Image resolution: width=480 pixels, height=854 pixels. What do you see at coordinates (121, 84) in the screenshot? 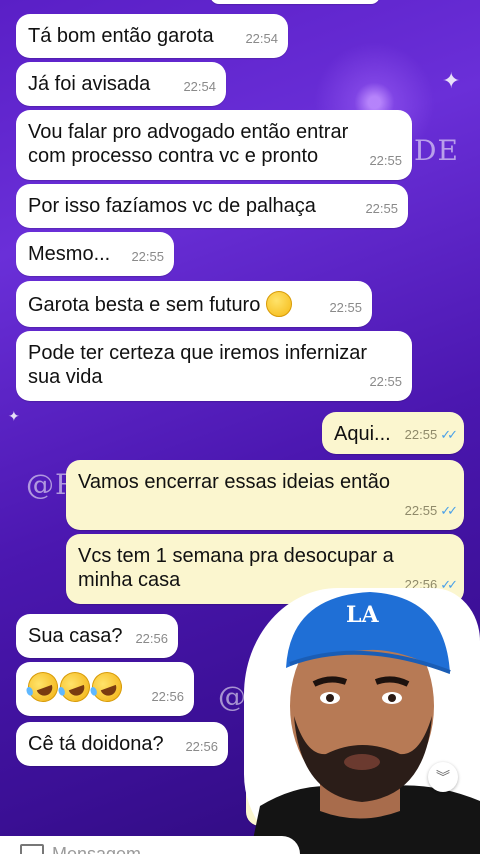
I see `message-bubble-incoming: Já foi avisada 22:54` at bounding box center [121, 84].